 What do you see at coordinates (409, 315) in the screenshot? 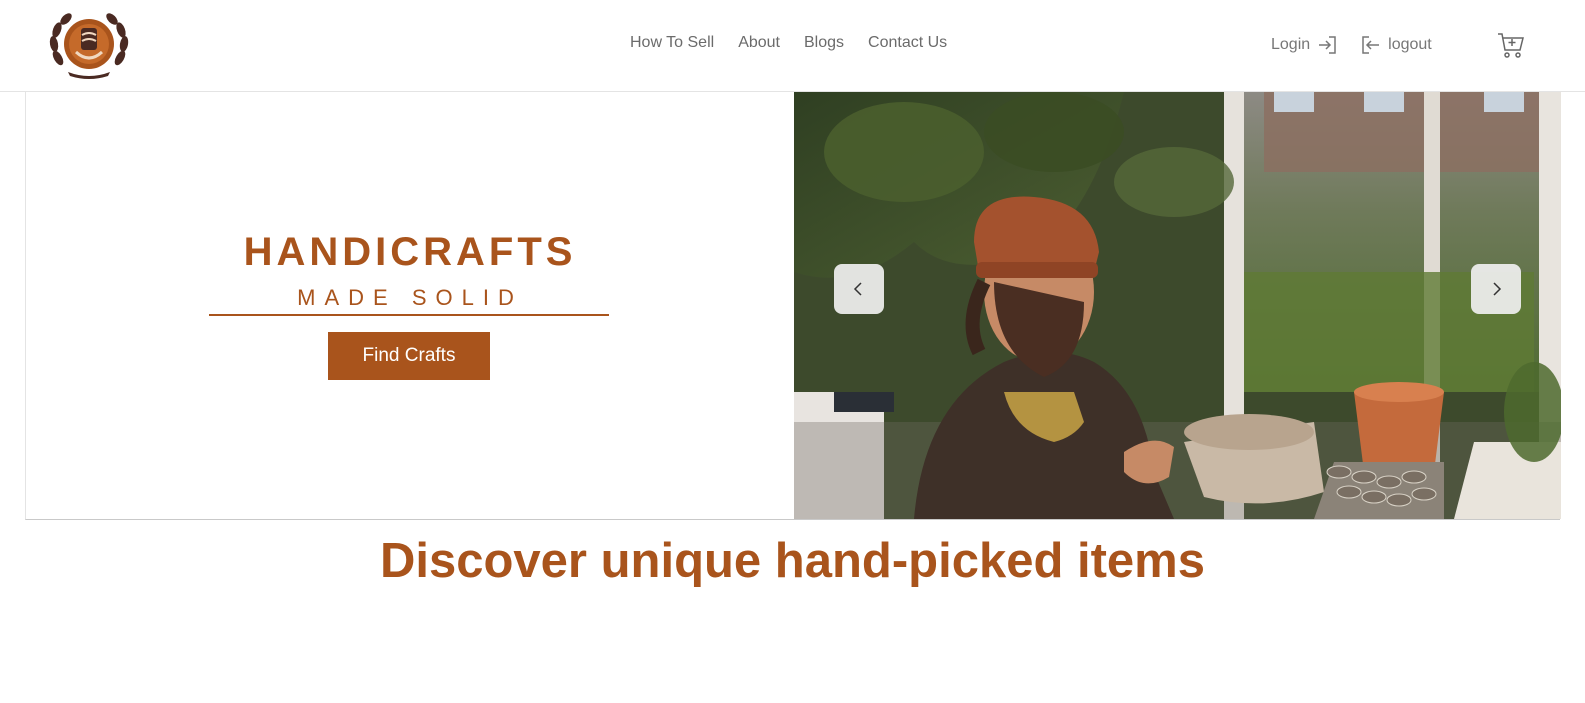
I see `hero-divider` at bounding box center [409, 315].